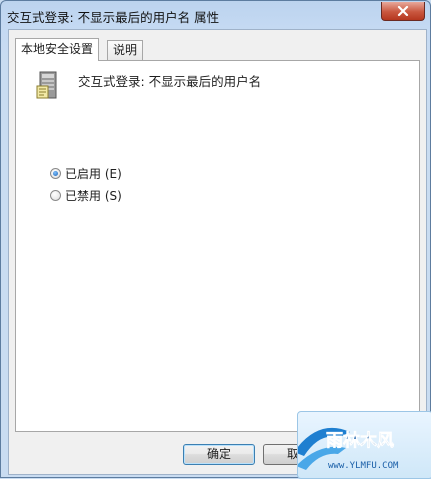  Describe the element at coordinates (55, 195) in the screenshot. I see `radio-disabled-button` at that location.